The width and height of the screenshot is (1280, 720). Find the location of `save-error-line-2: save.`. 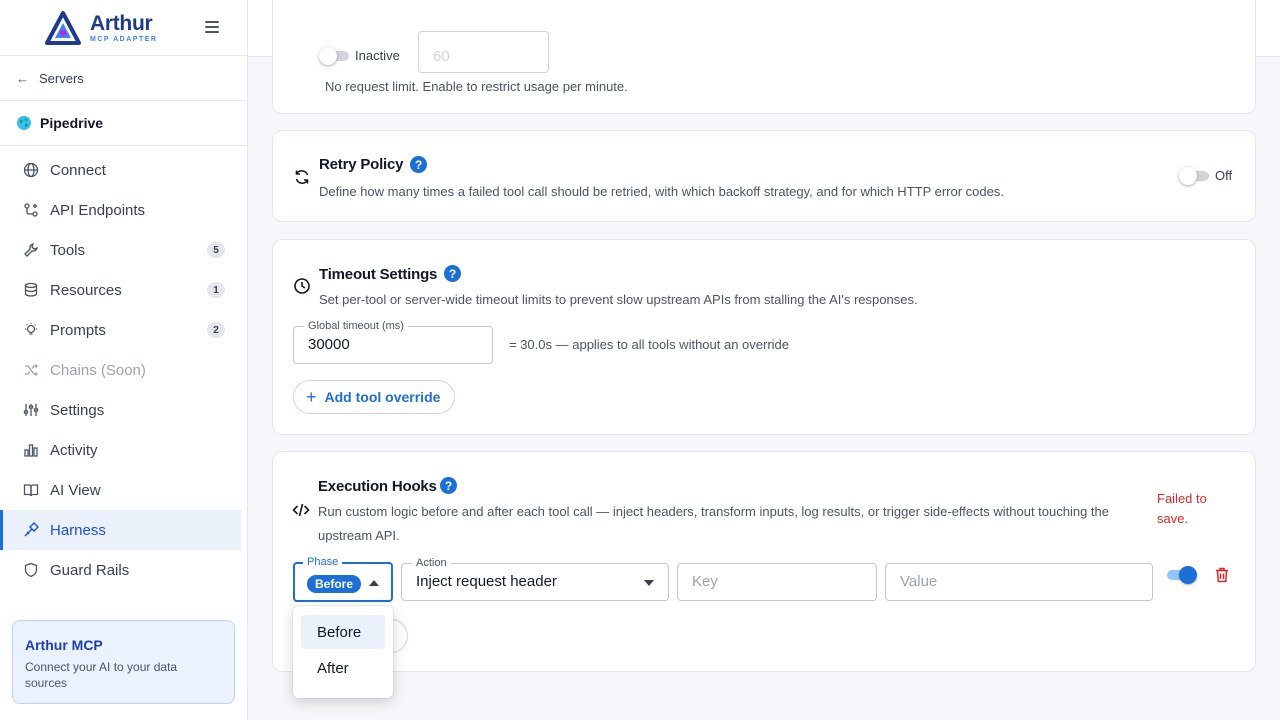

save-error-line-2: save. is located at coordinates (1173, 518).